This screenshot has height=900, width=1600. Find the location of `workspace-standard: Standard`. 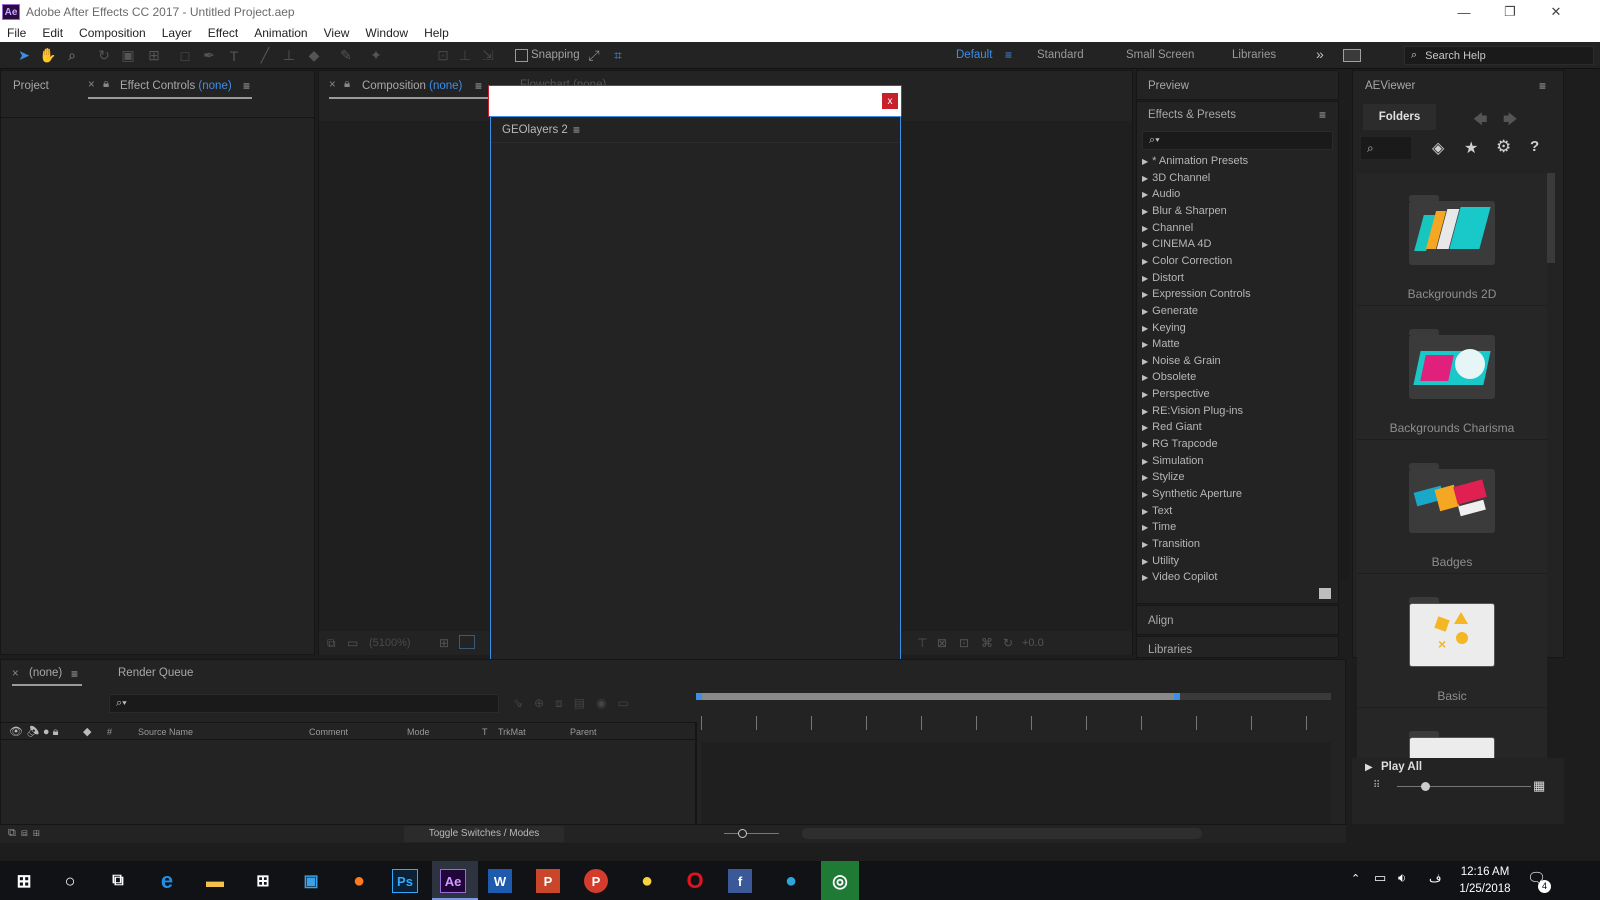

workspace-standard: Standard is located at coordinates (1060, 55).